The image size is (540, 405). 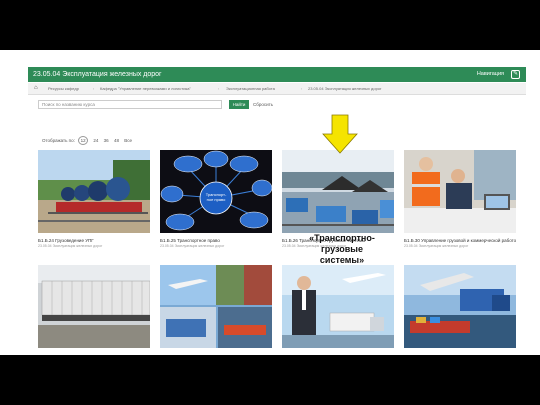 I want to click on per-page-option: 36, so click(x=106, y=140).